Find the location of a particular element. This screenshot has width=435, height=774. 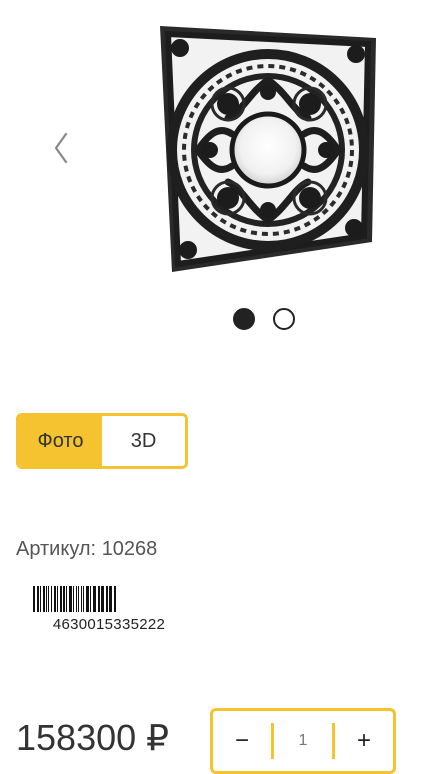

article-line: Артикул: 10268 is located at coordinates (86, 549).